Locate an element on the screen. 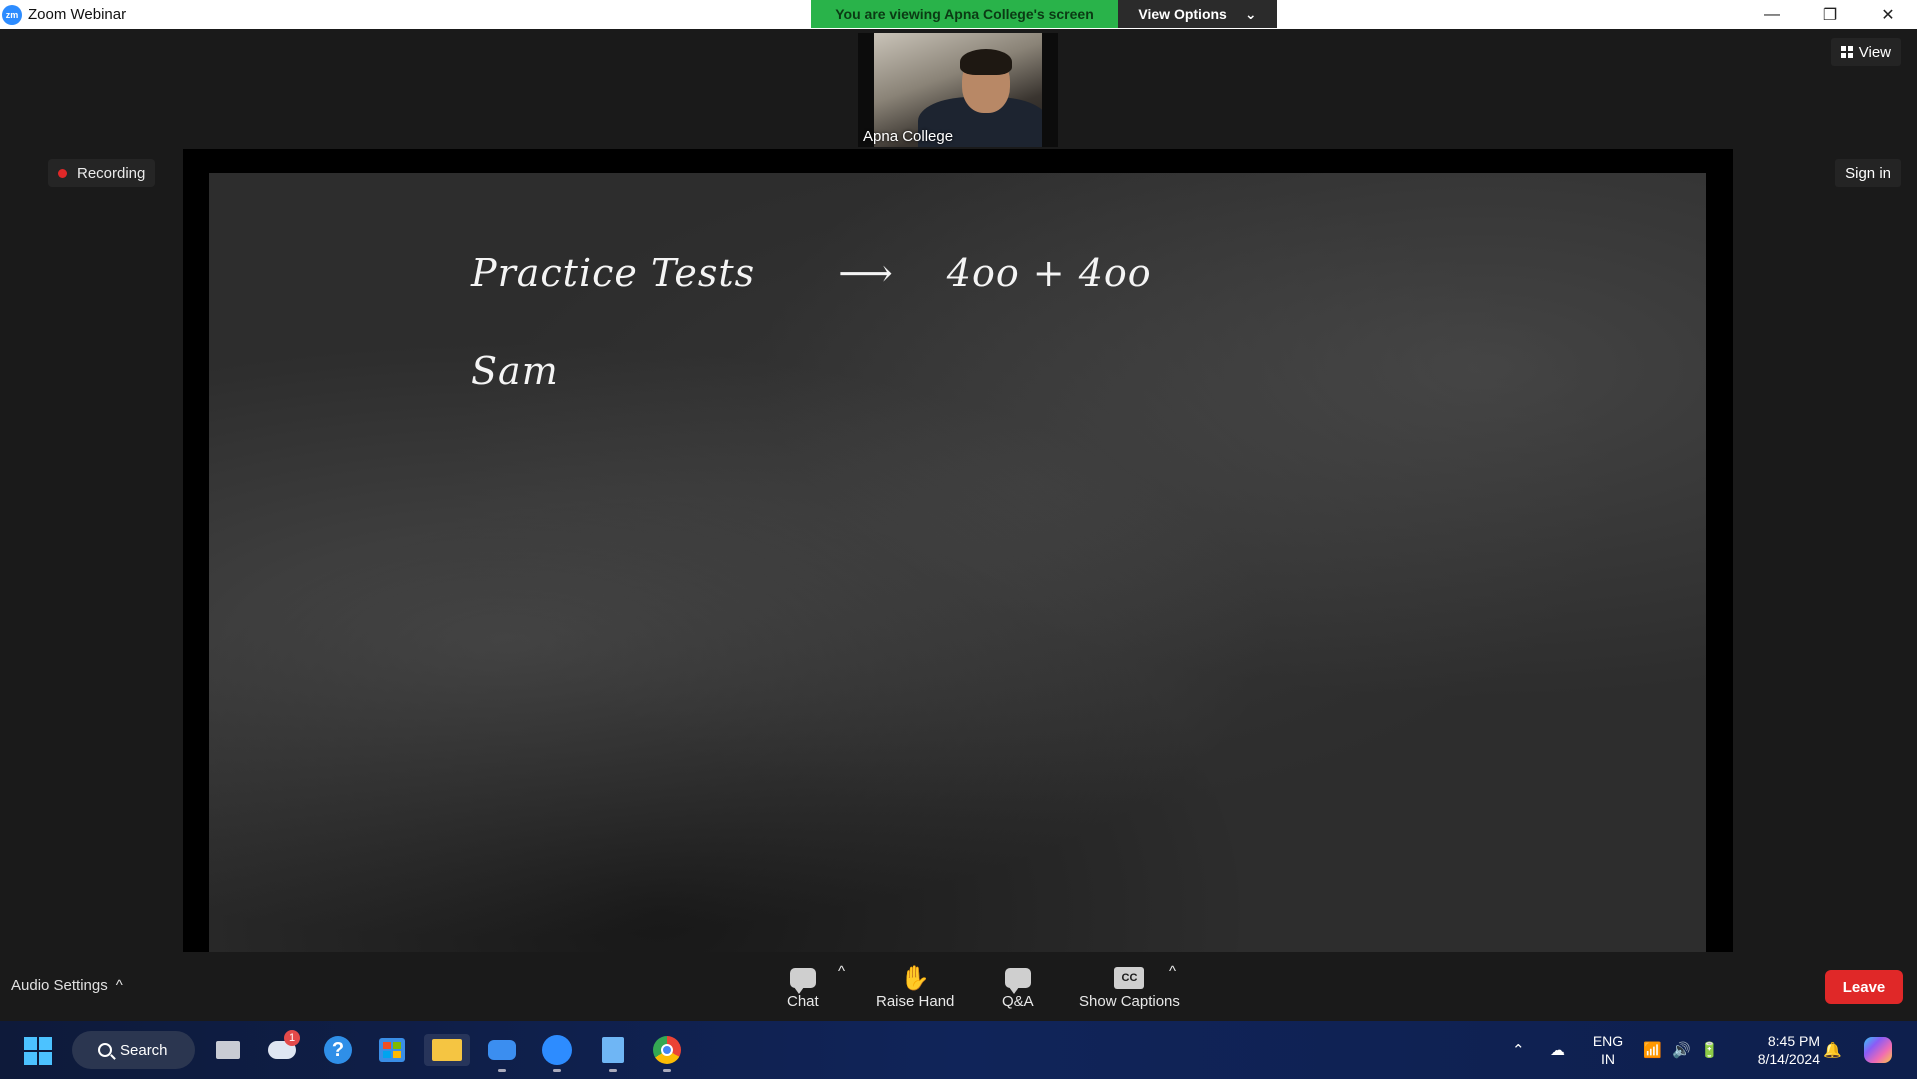 This screenshot has width=1917, height=1079. raise-hand-label: Raise Hand is located at coordinates (915, 1001).